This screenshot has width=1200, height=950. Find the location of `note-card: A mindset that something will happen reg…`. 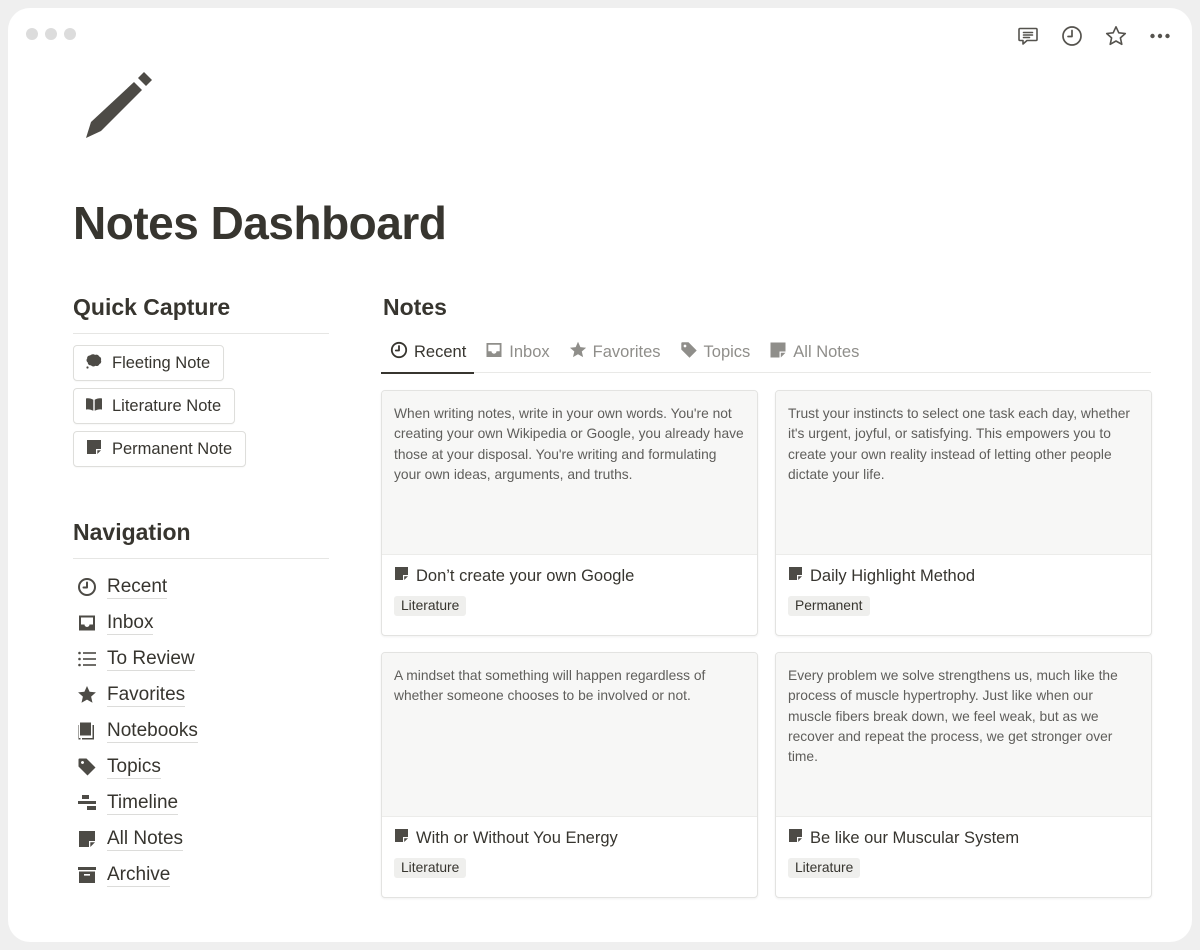

note-card: A mindset that something will happen reg… is located at coordinates (569, 775).